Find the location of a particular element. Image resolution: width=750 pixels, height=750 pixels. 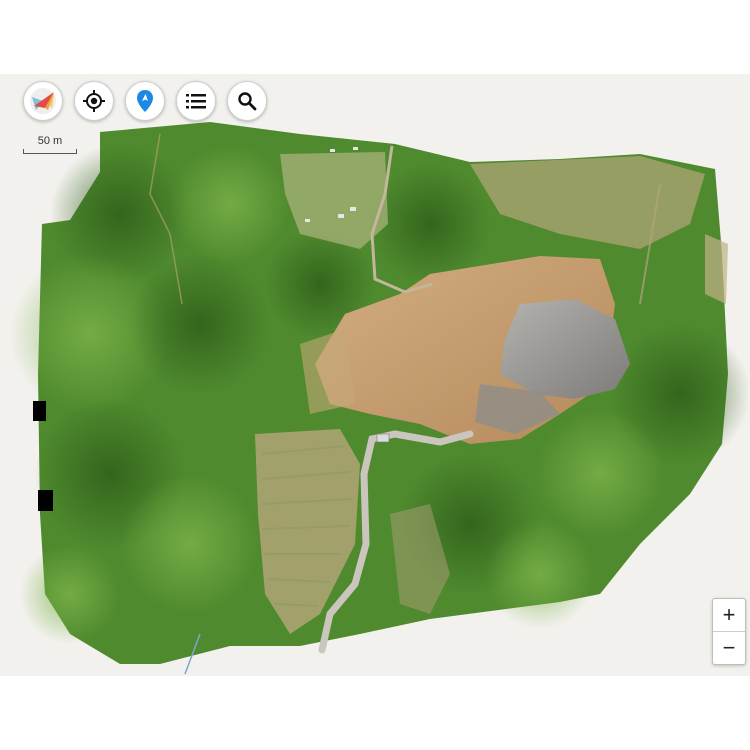

building-marker is located at coordinates (383, 438).